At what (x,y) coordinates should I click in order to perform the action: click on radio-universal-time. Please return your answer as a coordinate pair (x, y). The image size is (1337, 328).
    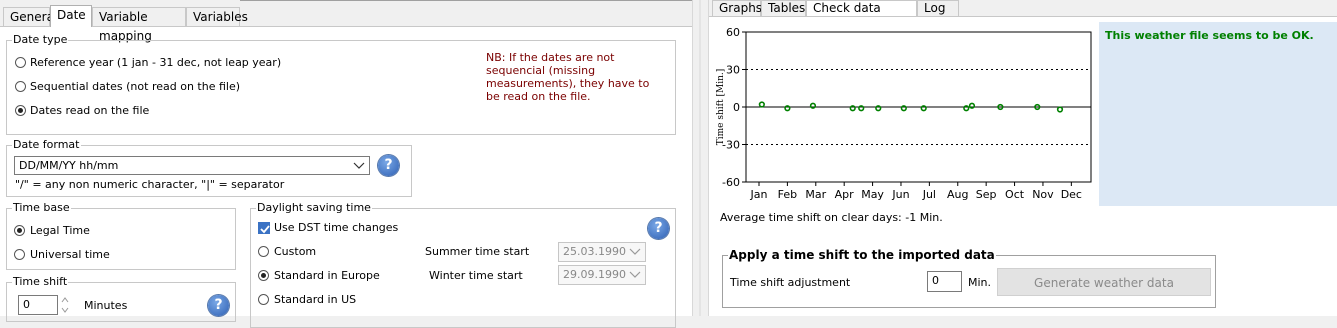
    Looking at the image, I should click on (19, 254).